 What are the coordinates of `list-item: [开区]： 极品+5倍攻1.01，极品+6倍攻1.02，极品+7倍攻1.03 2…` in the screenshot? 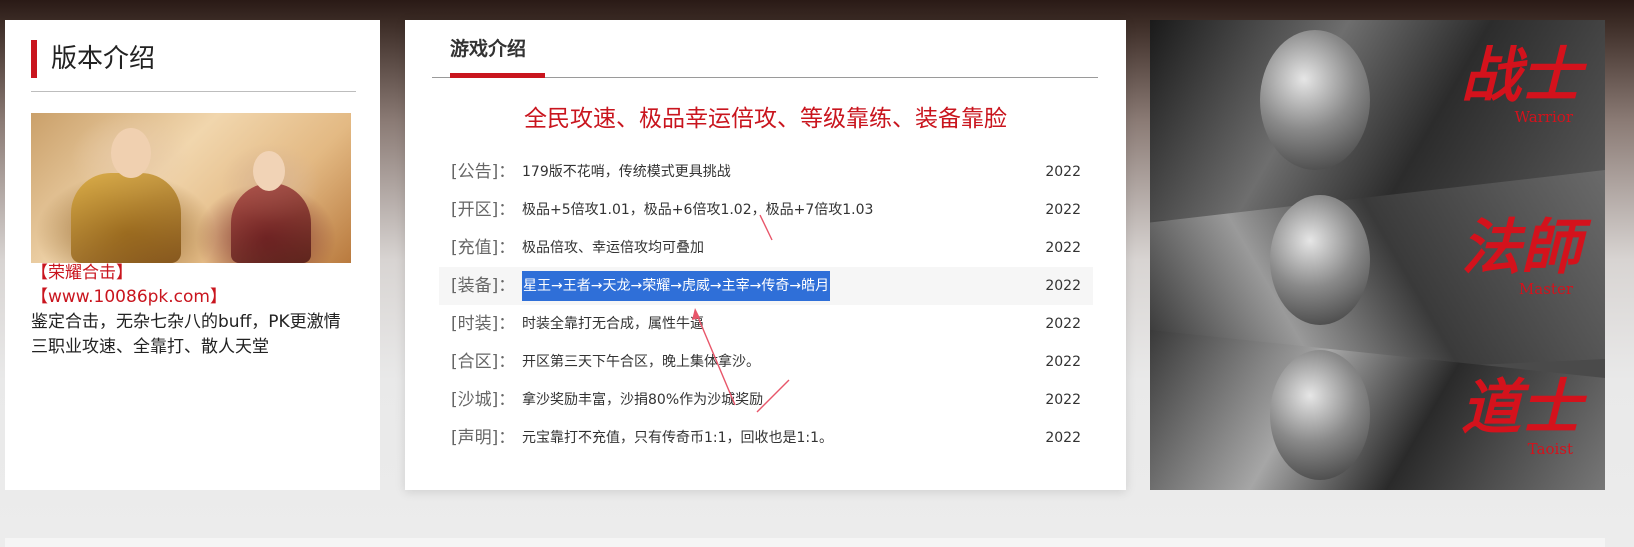 It's located at (766, 210).